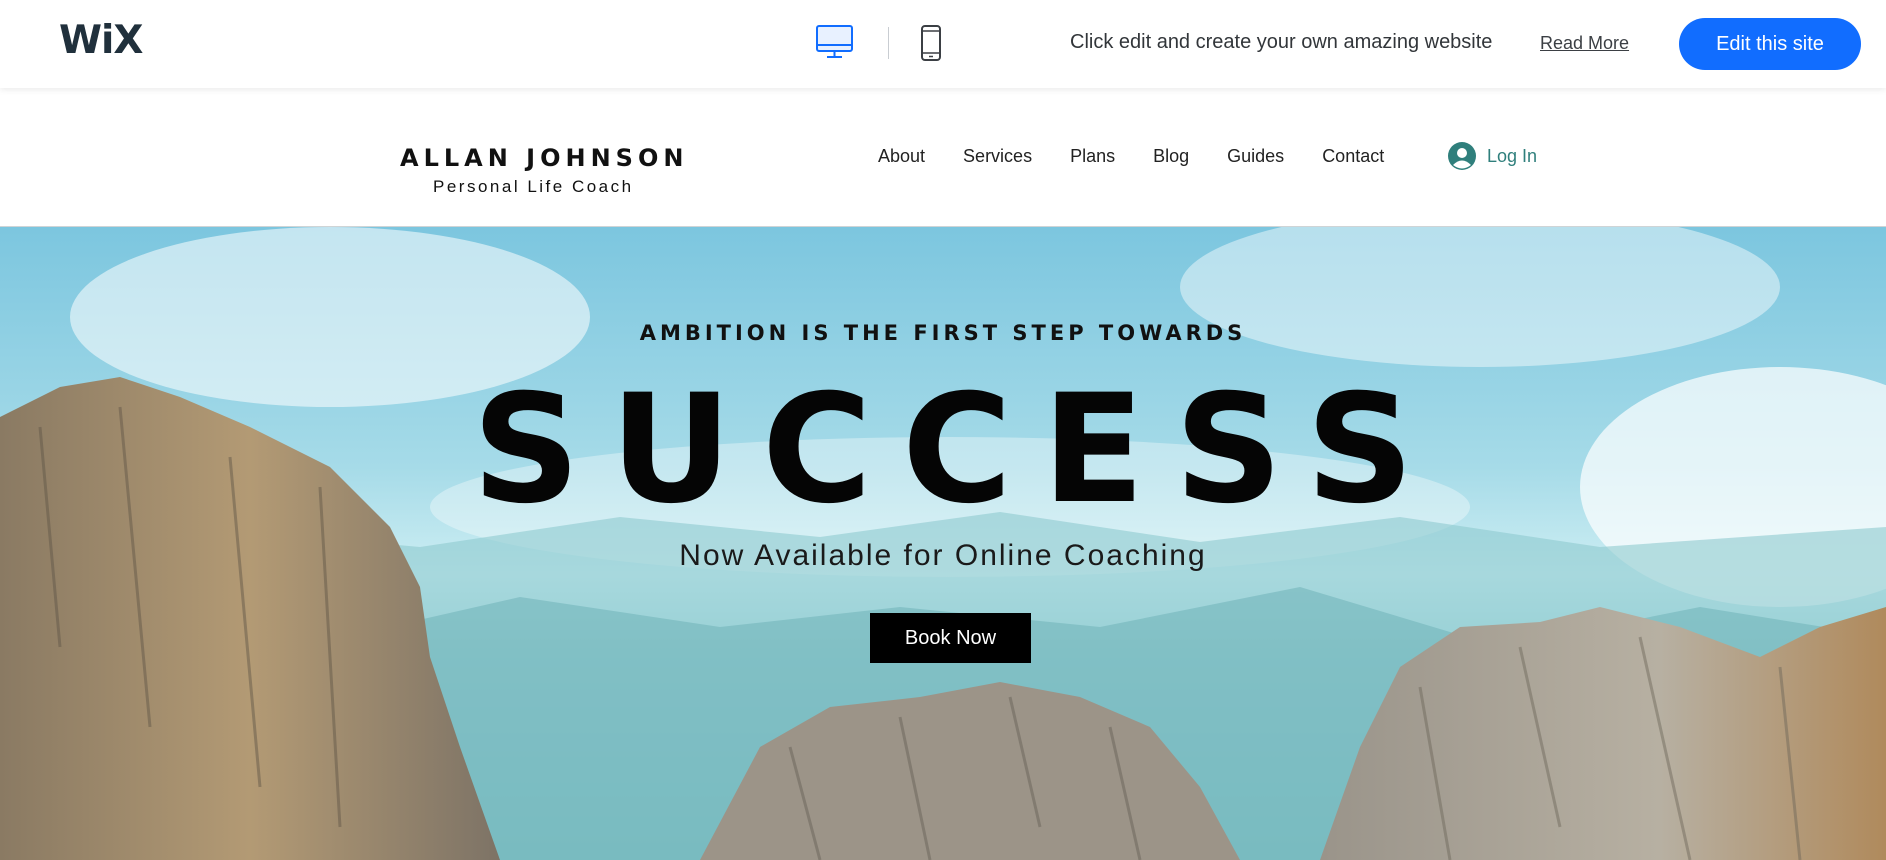 Image resolution: width=1886 pixels, height=860 pixels. I want to click on nav-item-blog: Blog, so click(1171, 156).